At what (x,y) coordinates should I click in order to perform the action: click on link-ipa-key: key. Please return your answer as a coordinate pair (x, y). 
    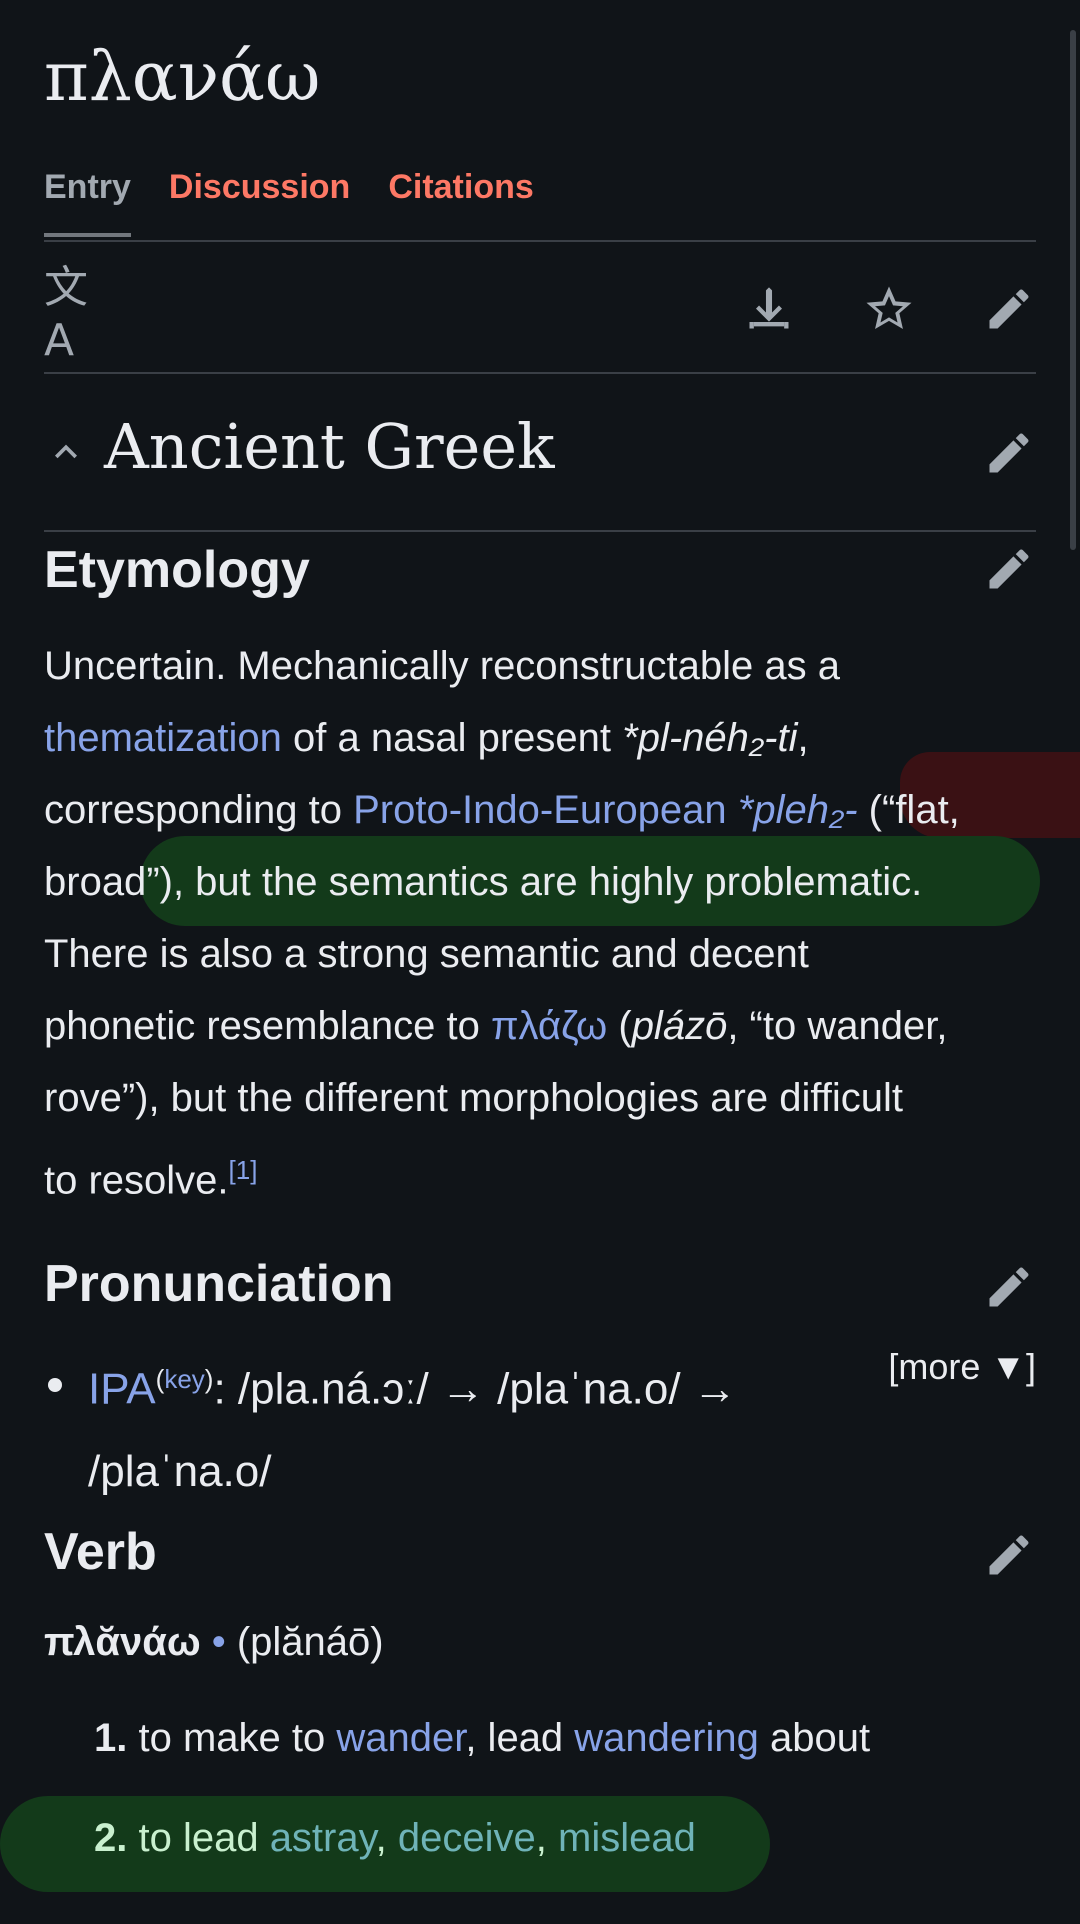
    Looking at the image, I should click on (184, 1379).